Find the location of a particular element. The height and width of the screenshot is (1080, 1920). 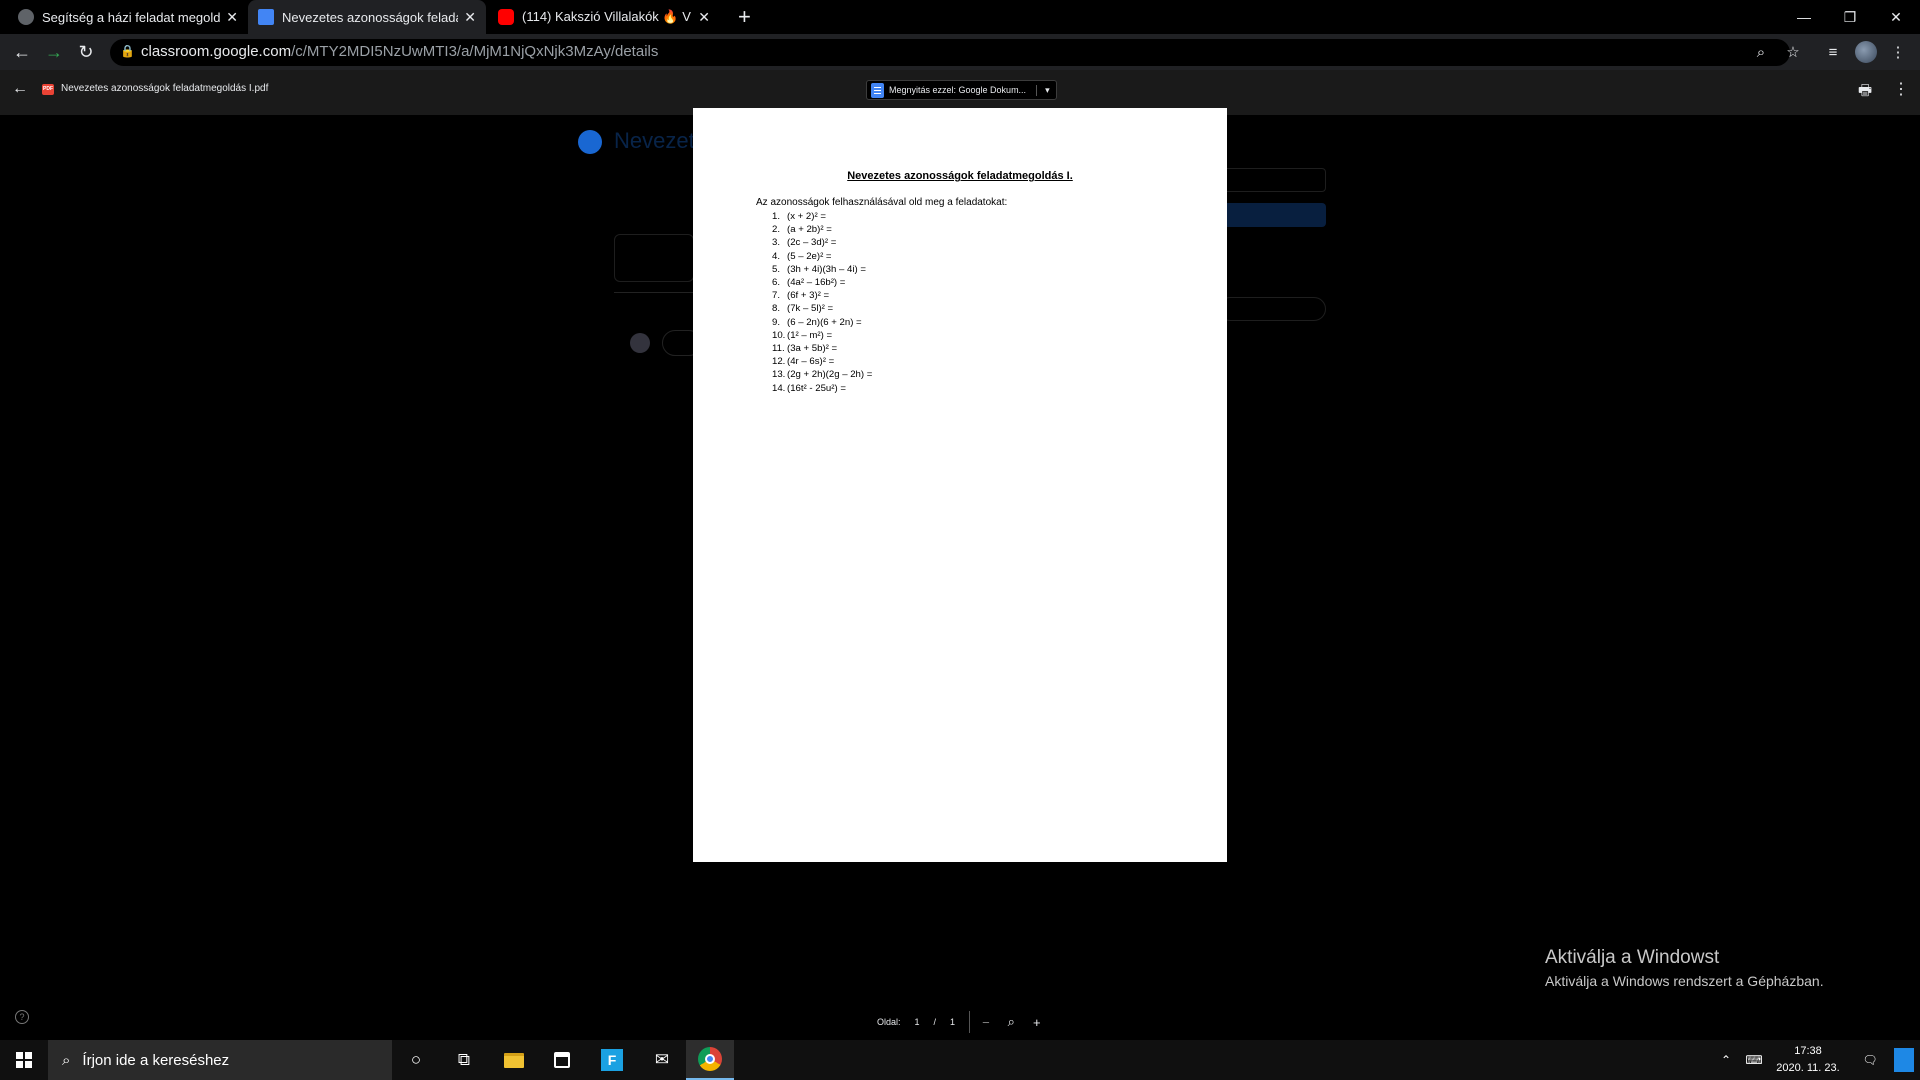

background-comment-input is located at coordinates (1272, 309).